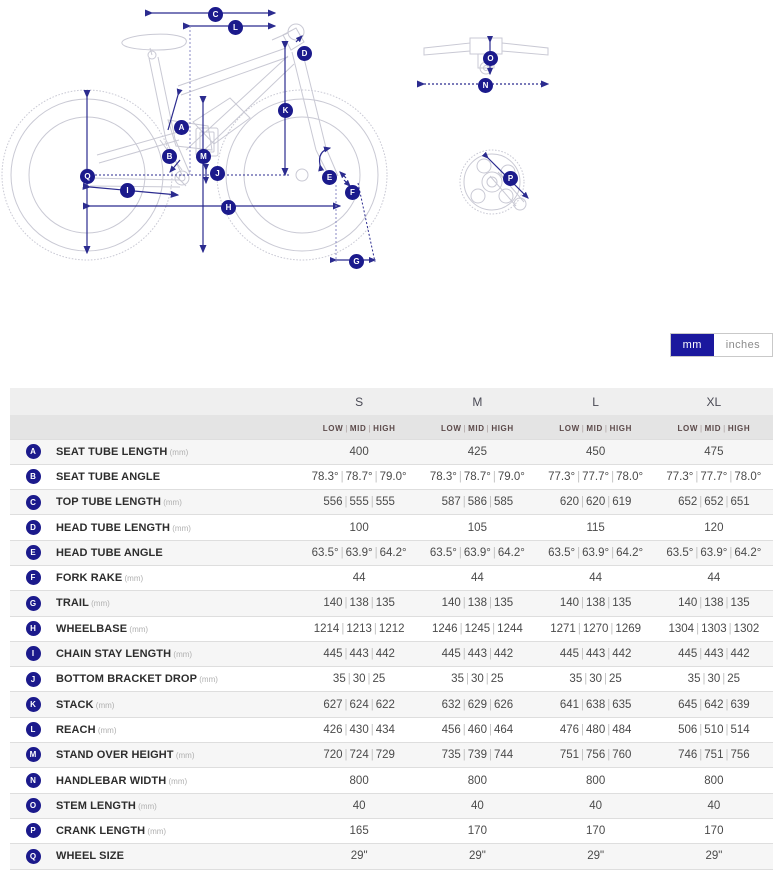  What do you see at coordinates (713, 502) in the screenshot?
I see `cell-c-xl: 652 | 652 | 651` at bounding box center [713, 502].